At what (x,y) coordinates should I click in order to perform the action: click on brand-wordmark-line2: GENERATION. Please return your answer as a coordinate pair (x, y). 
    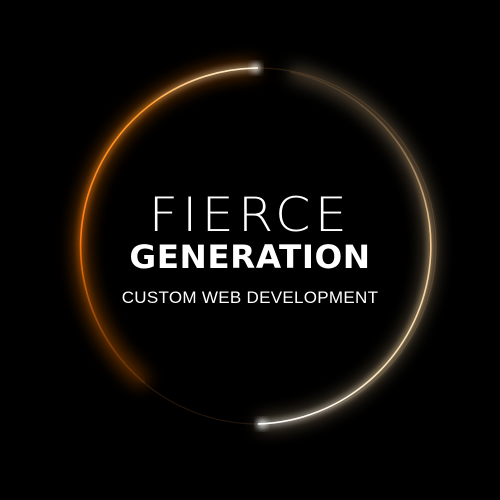
    Looking at the image, I should click on (250, 257).